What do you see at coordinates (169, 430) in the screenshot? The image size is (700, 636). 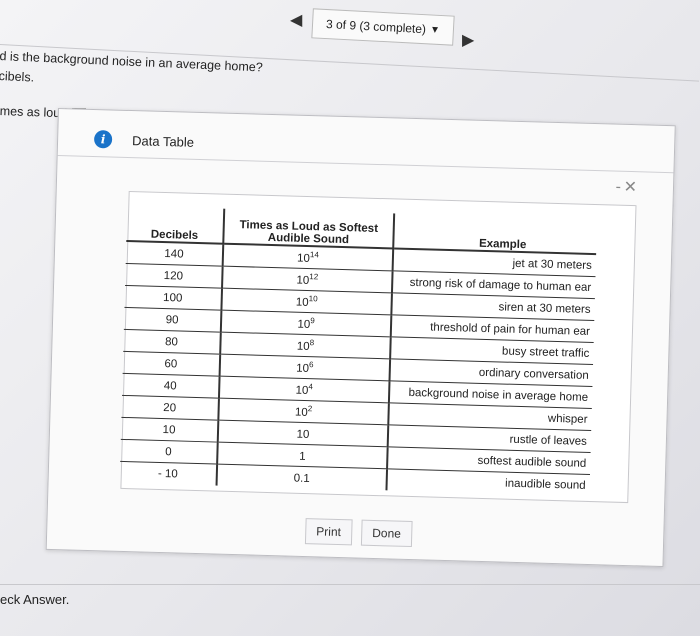 I see `decibels-cell: 10` at bounding box center [169, 430].